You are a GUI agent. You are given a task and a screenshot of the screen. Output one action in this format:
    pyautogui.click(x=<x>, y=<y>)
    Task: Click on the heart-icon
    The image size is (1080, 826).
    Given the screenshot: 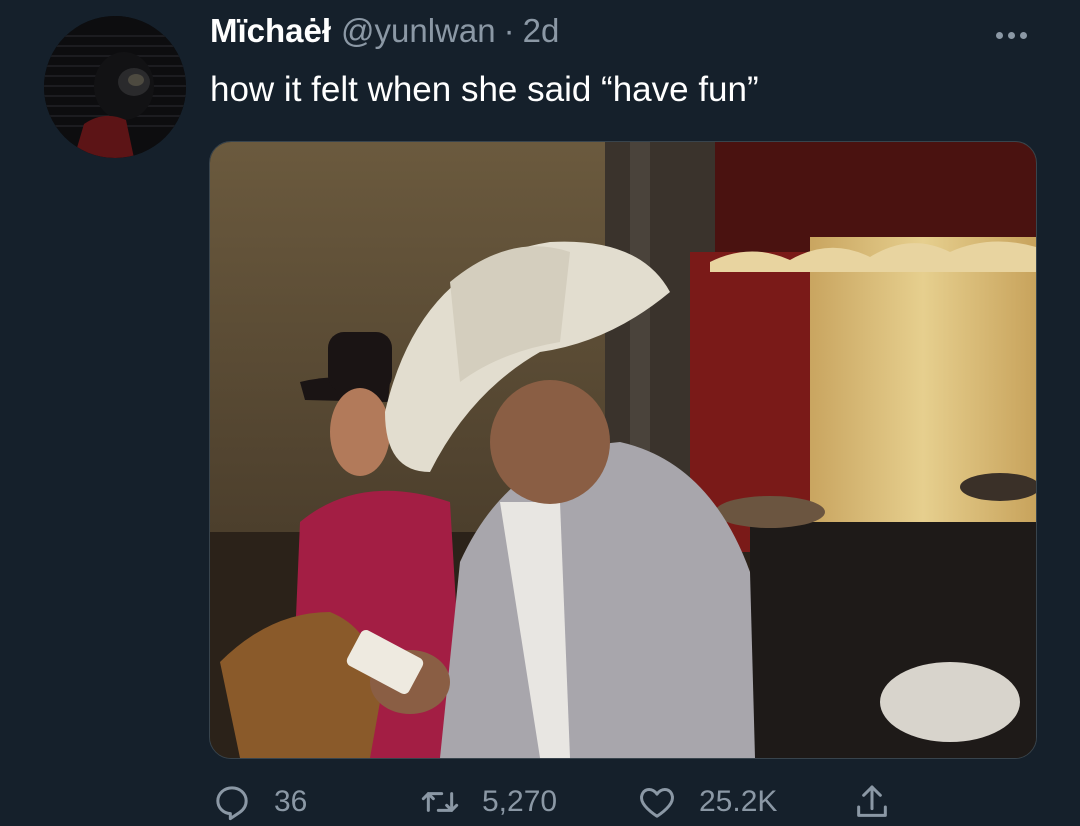 What is the action you would take?
    pyautogui.click(x=657, y=803)
    